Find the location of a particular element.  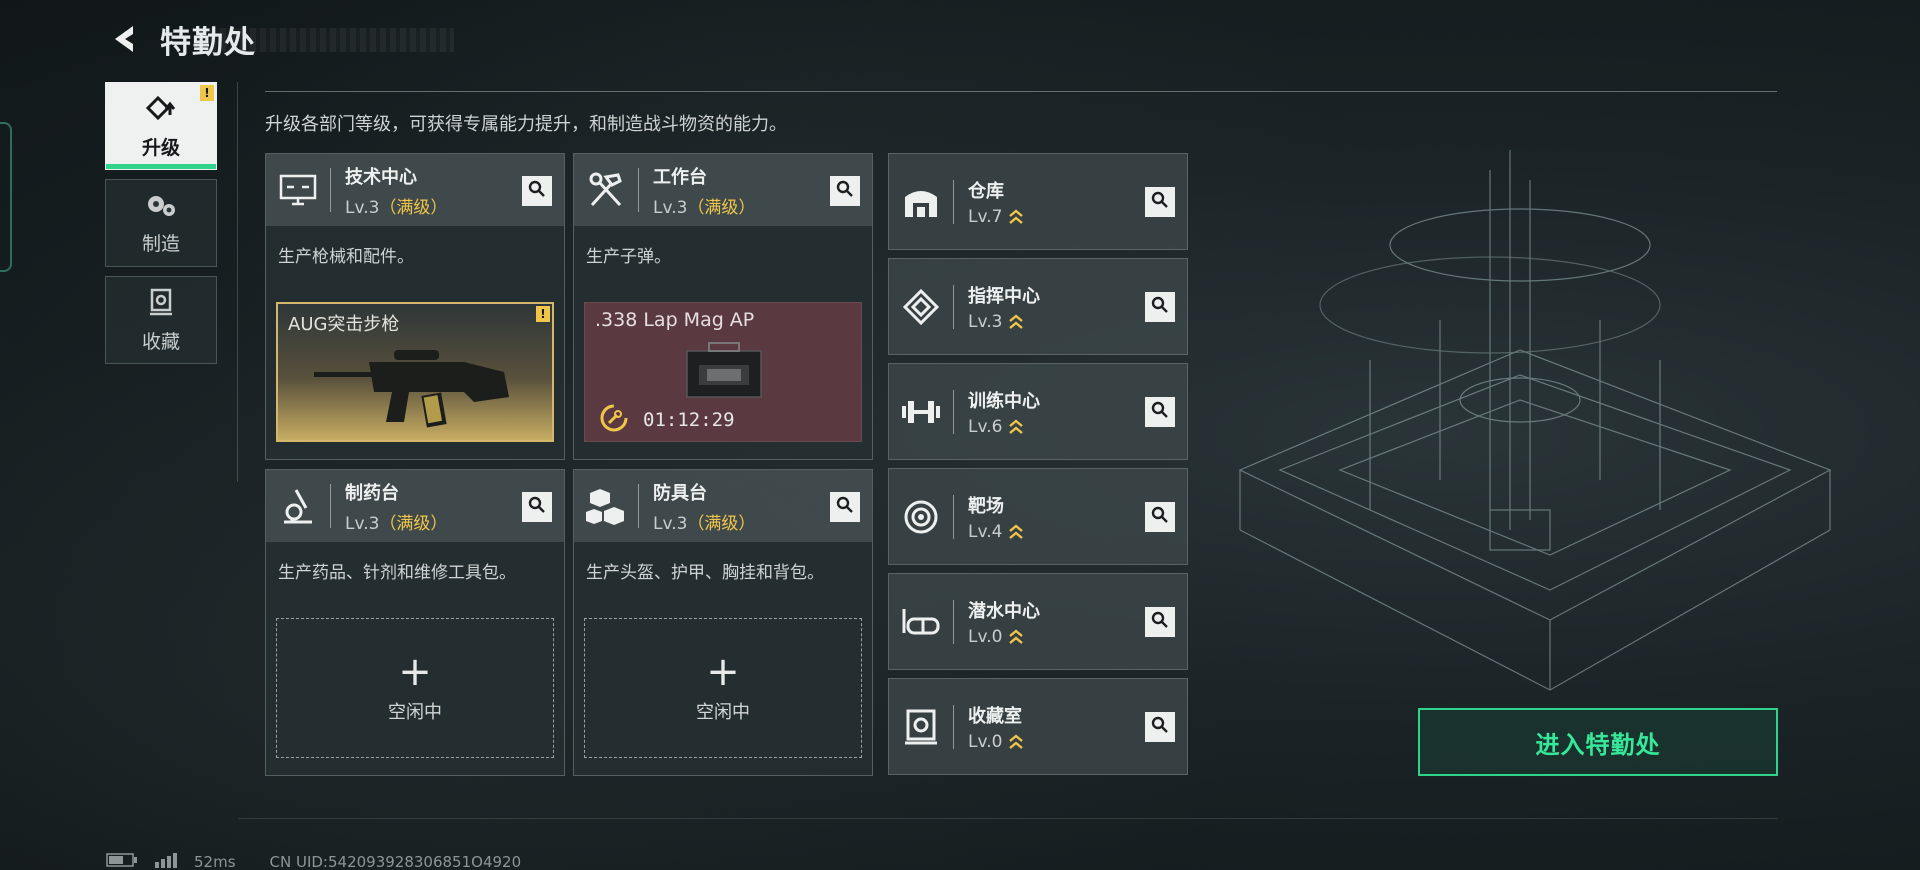

slot-label: AUG突击步枪 is located at coordinates (344, 324).